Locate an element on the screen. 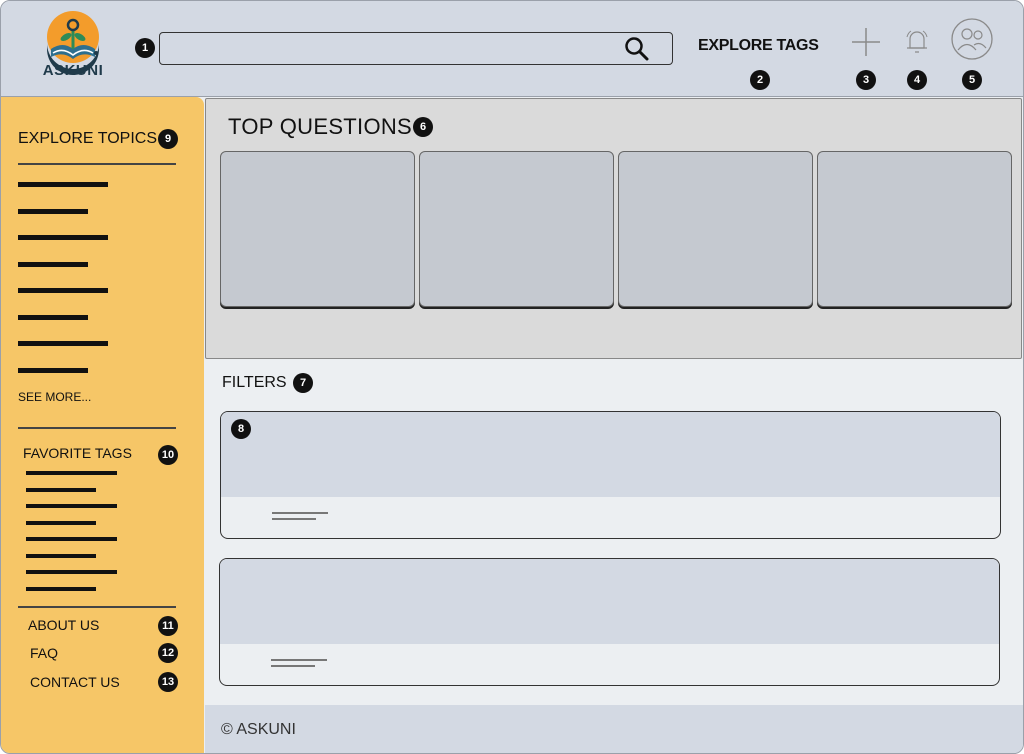  annotation-badge-1: 1 is located at coordinates (145, 48).